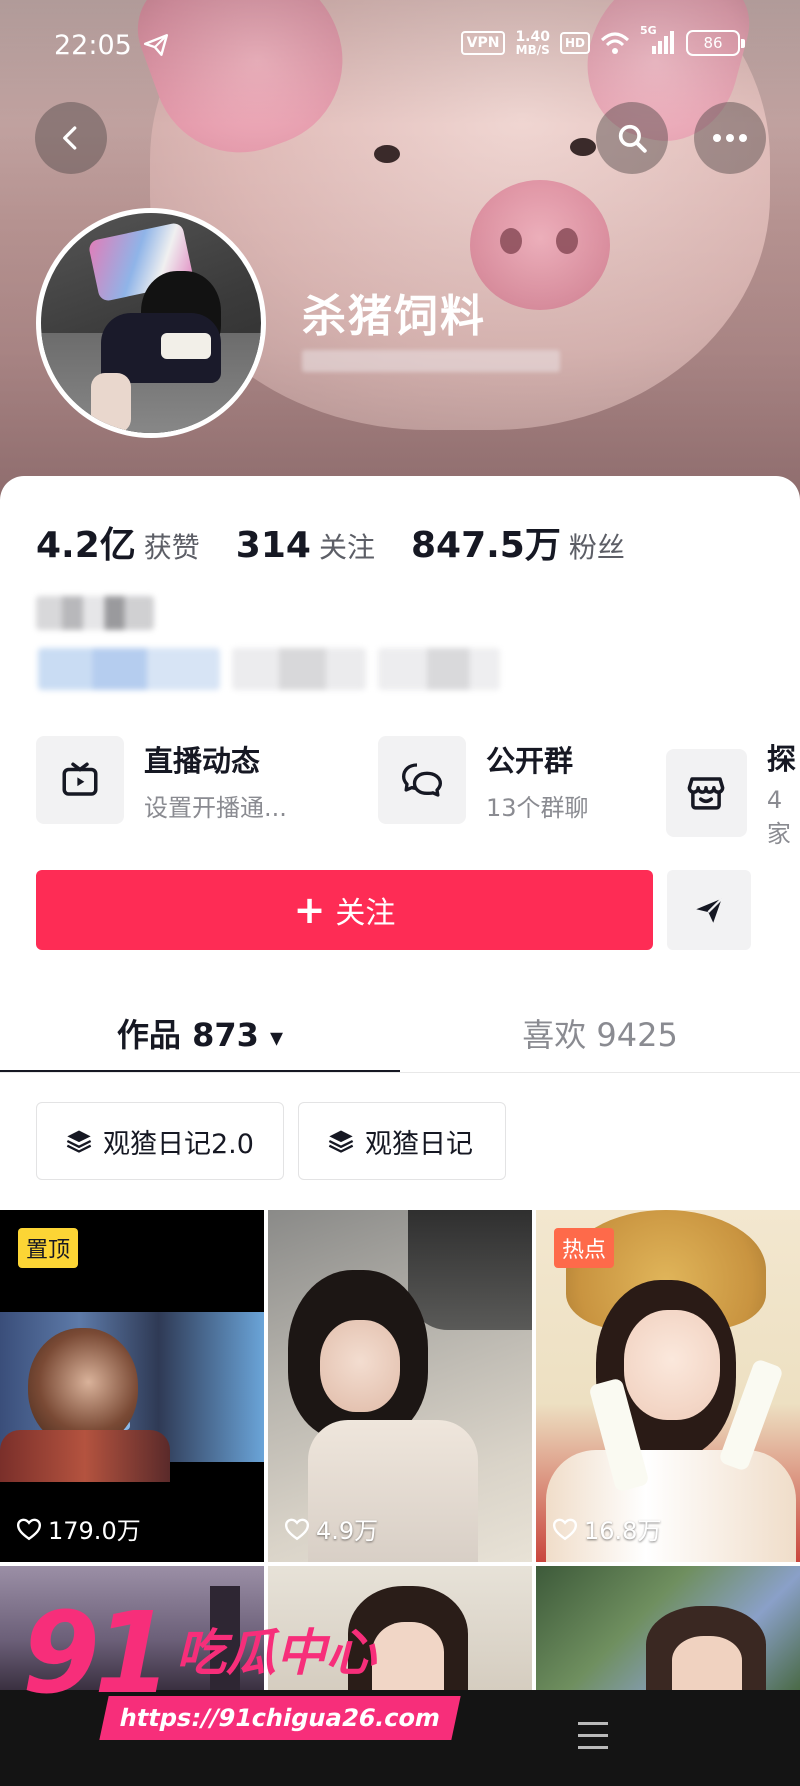 This screenshot has width=800, height=1786. What do you see at coordinates (400, 1072) in the screenshot?
I see `tab-divider` at bounding box center [400, 1072].